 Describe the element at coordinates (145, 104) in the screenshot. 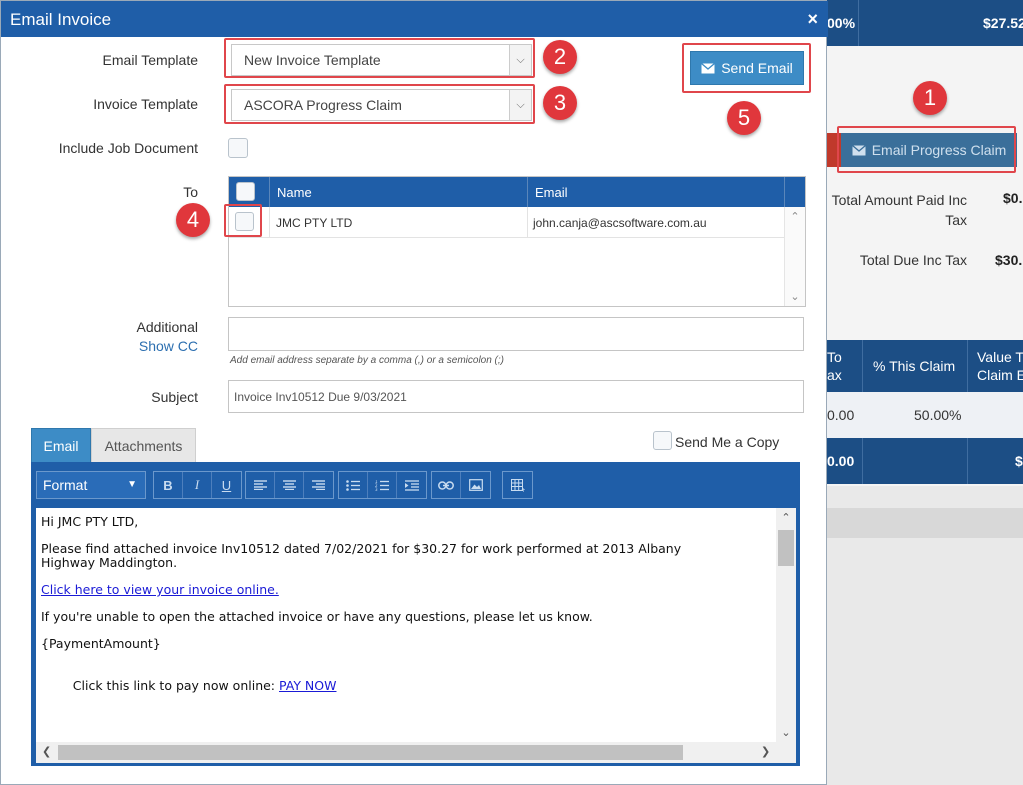

I see `invoice-template-label: Invoice Template` at that location.